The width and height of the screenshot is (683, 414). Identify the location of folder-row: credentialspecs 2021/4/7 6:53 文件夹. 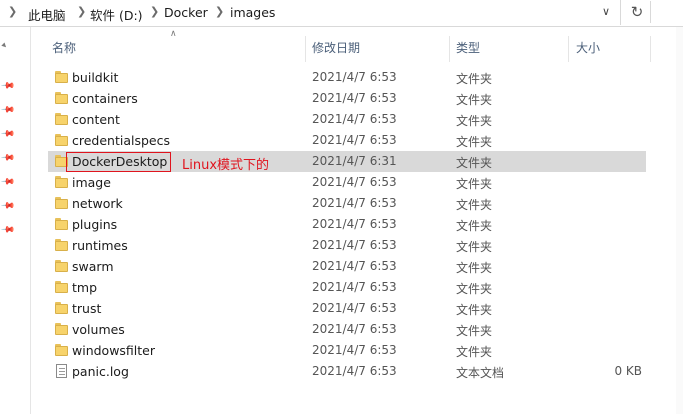
(347, 140).